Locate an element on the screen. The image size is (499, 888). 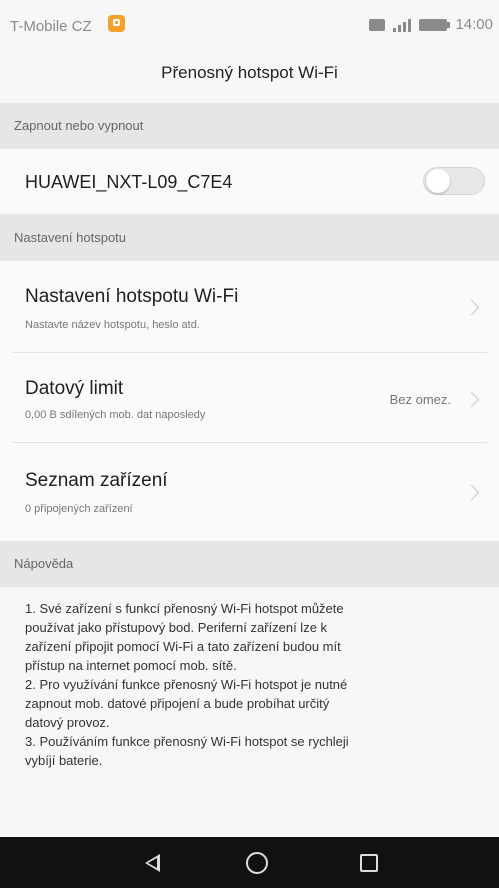
notification-icon is located at coordinates (116, 23).